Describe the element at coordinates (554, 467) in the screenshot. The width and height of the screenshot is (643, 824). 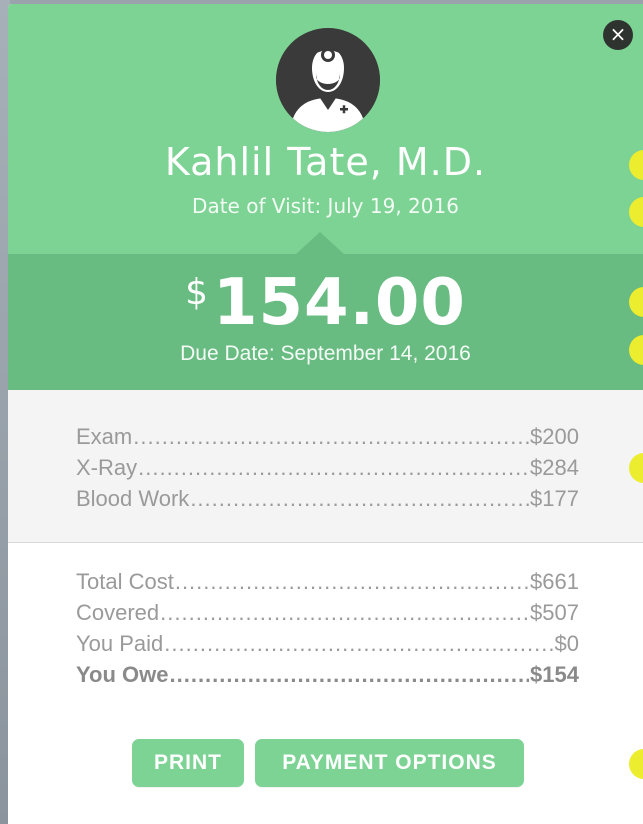
I see `line-item-value: $284` at that location.